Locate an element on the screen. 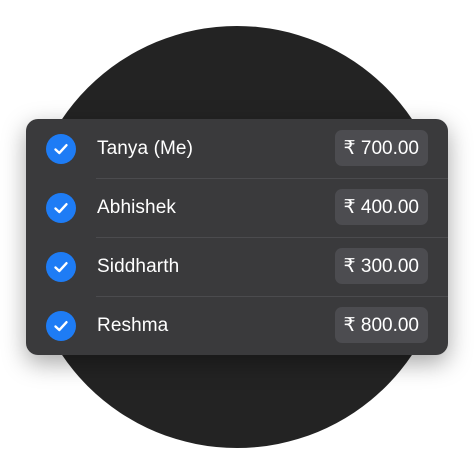  participant-row: Siddharth ₹ 300.00 is located at coordinates (237, 266).